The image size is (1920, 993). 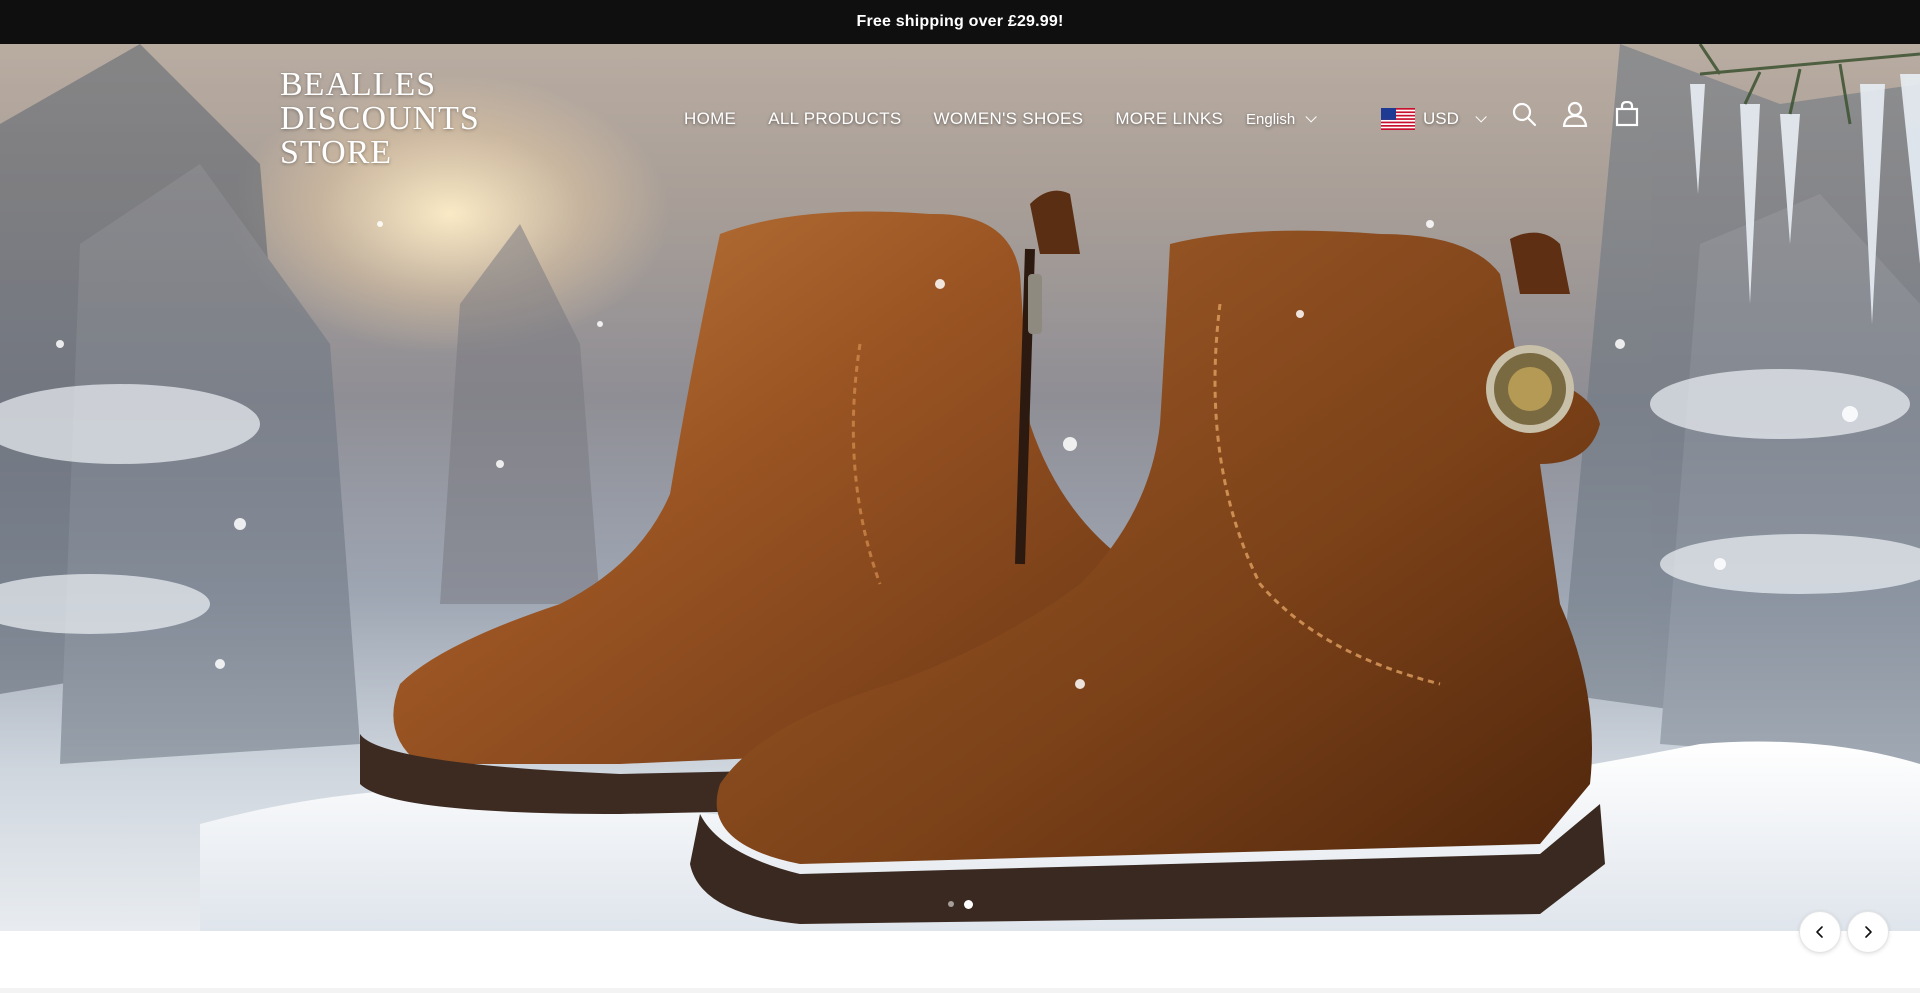 I want to click on language-selector: English, so click(x=1281, y=119).